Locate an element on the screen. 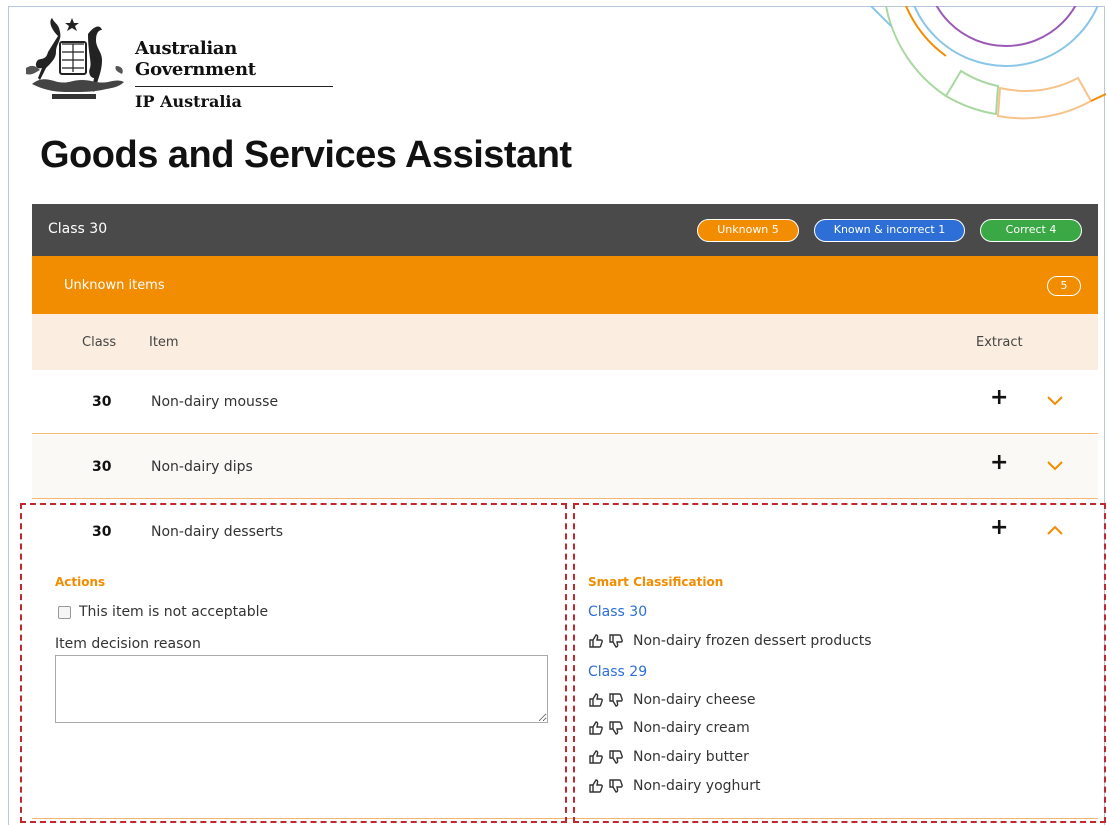  unknown-filter-pill: Unknown 5 is located at coordinates (748, 230).